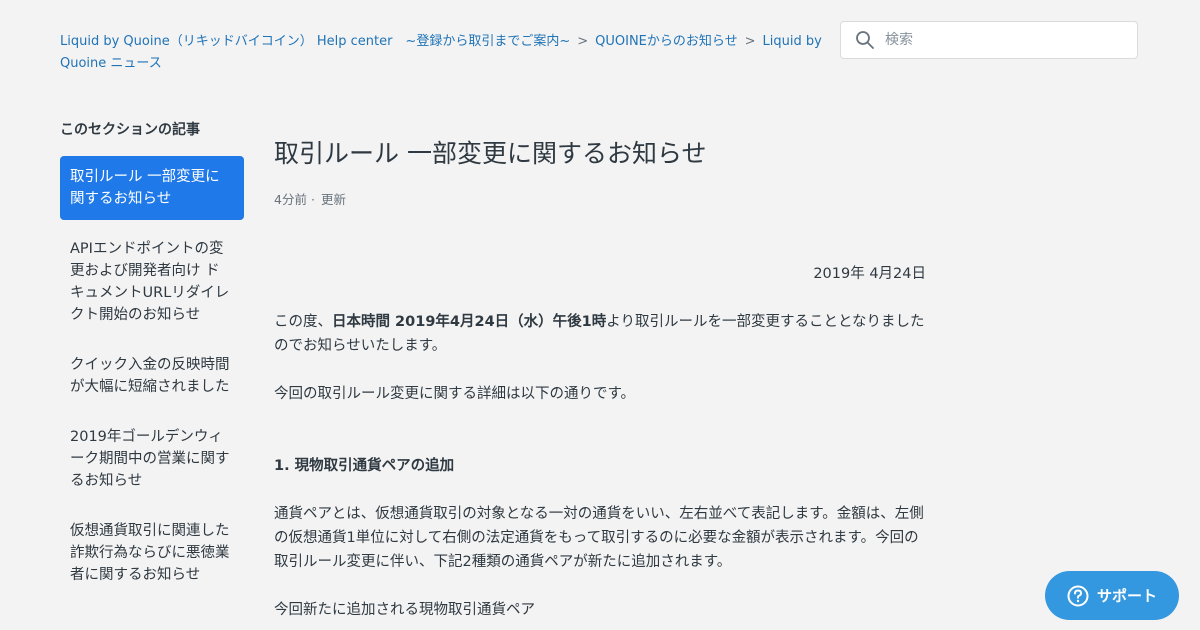 This screenshot has width=1200, height=630. I want to click on search-icon, so click(865, 40).